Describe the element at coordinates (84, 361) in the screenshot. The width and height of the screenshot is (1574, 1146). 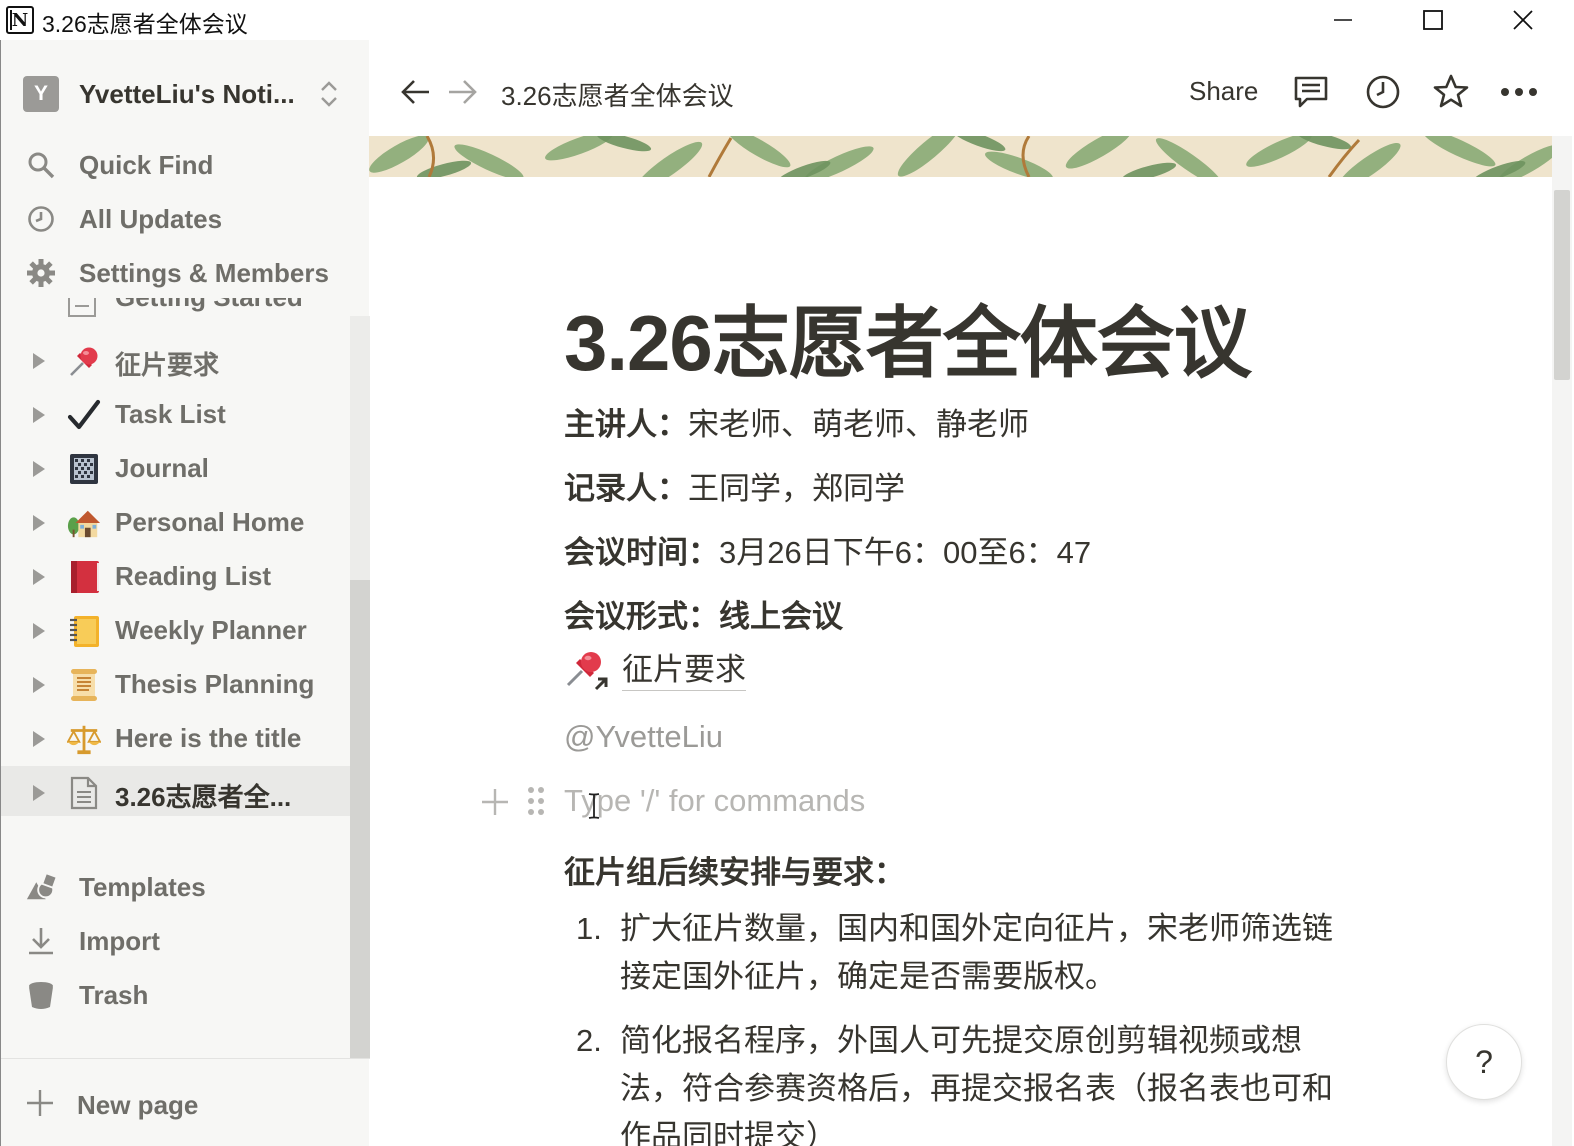
I see `pushpin-icon` at that location.